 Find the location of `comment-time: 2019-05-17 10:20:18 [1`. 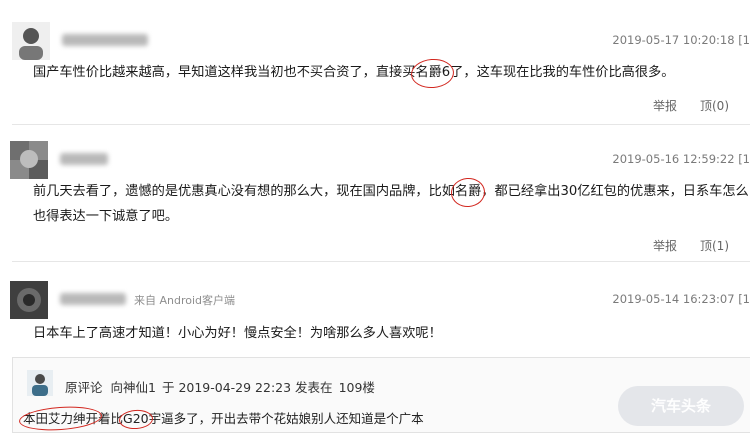

comment-time: 2019-05-17 10:20:18 [1 is located at coordinates (681, 40).